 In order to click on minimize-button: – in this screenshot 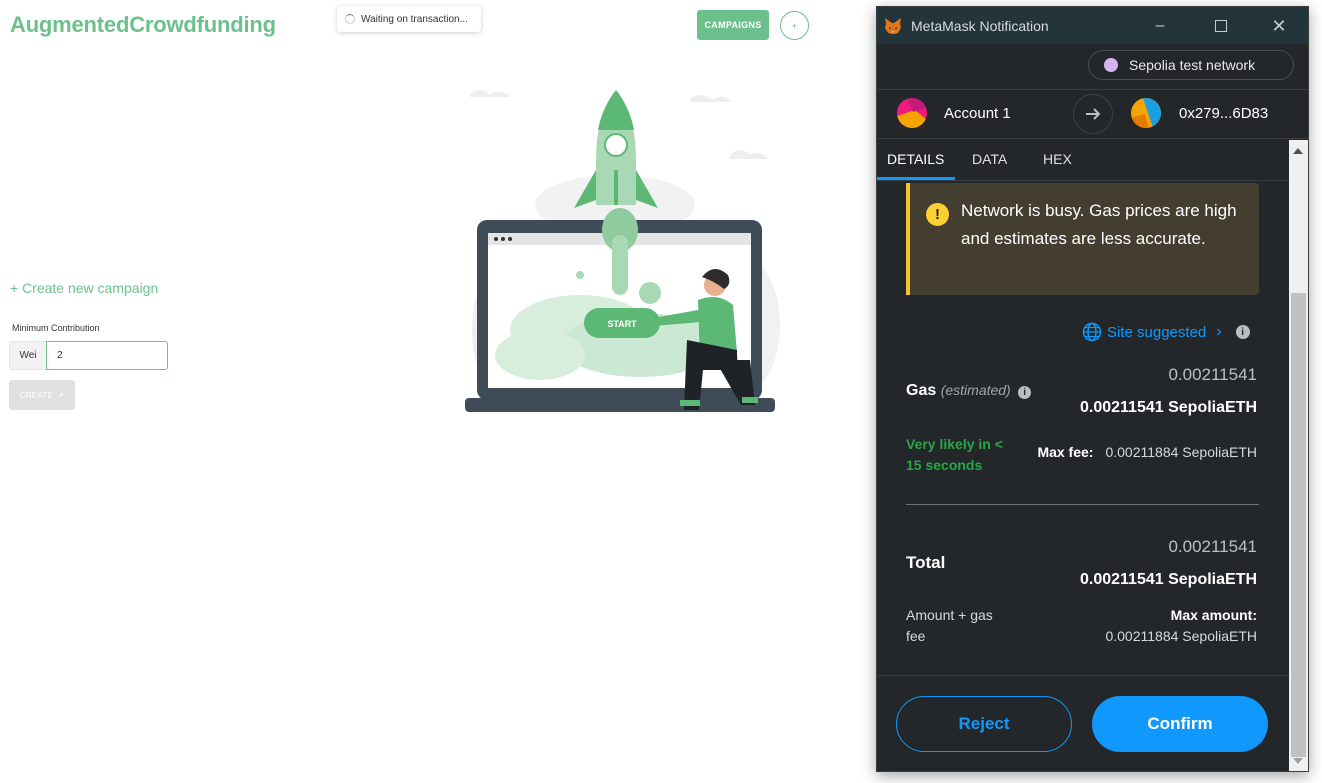, I will do `click(1160, 26)`.